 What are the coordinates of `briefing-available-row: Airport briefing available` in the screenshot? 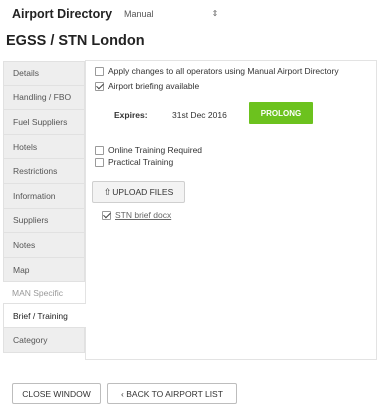 It's located at (147, 86).